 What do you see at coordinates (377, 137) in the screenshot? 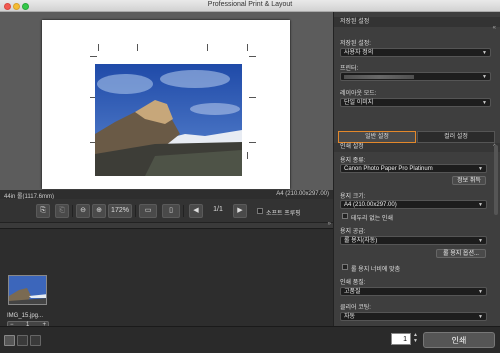
I see `tab-general-settings: 일반 설정` at bounding box center [377, 137].